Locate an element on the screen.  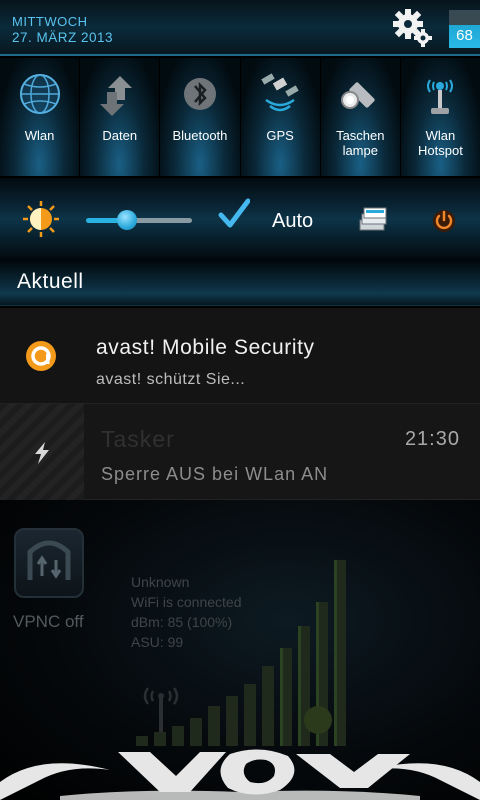
satellite-icon is located at coordinates (280, 94).